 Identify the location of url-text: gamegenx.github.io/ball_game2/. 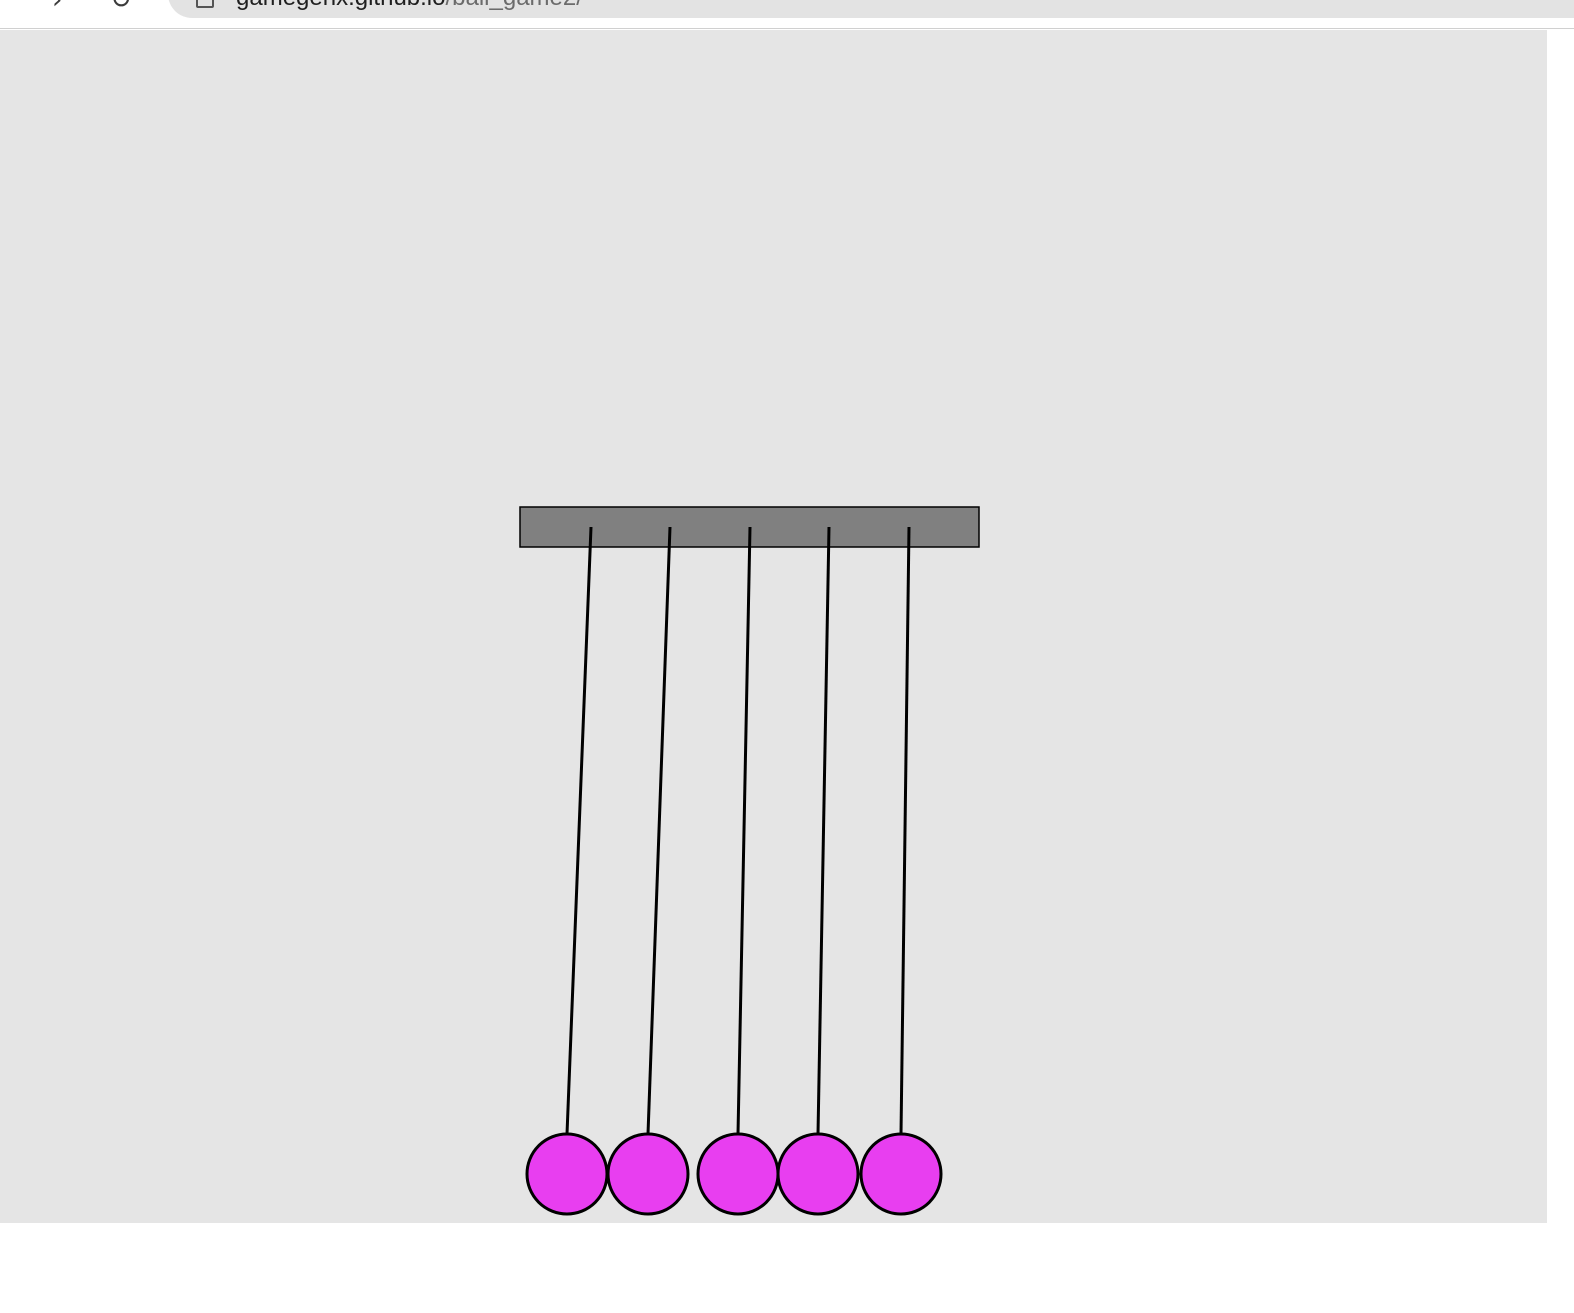
(409, 6).